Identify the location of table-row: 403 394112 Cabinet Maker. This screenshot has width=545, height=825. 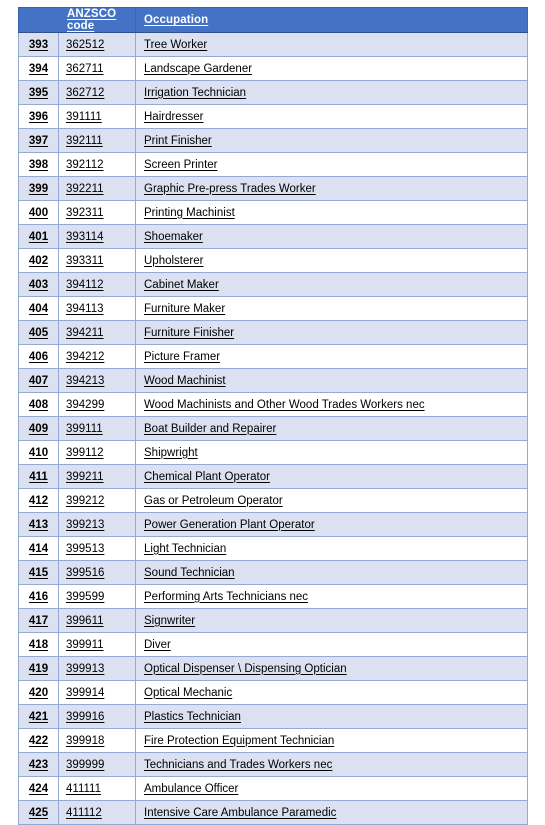
(273, 284).